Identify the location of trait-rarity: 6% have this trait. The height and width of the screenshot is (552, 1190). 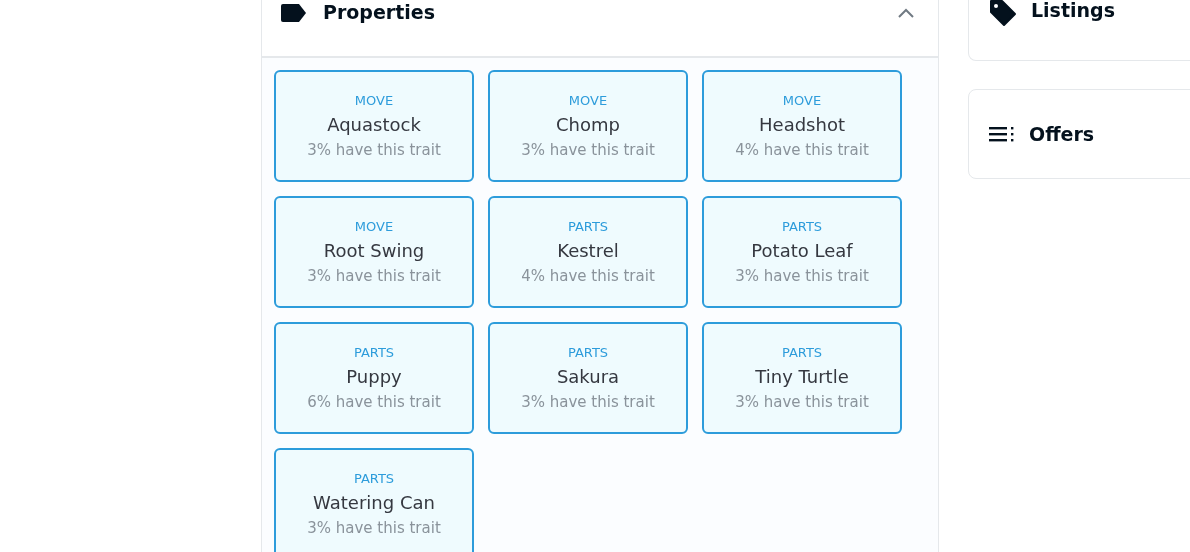
(374, 402).